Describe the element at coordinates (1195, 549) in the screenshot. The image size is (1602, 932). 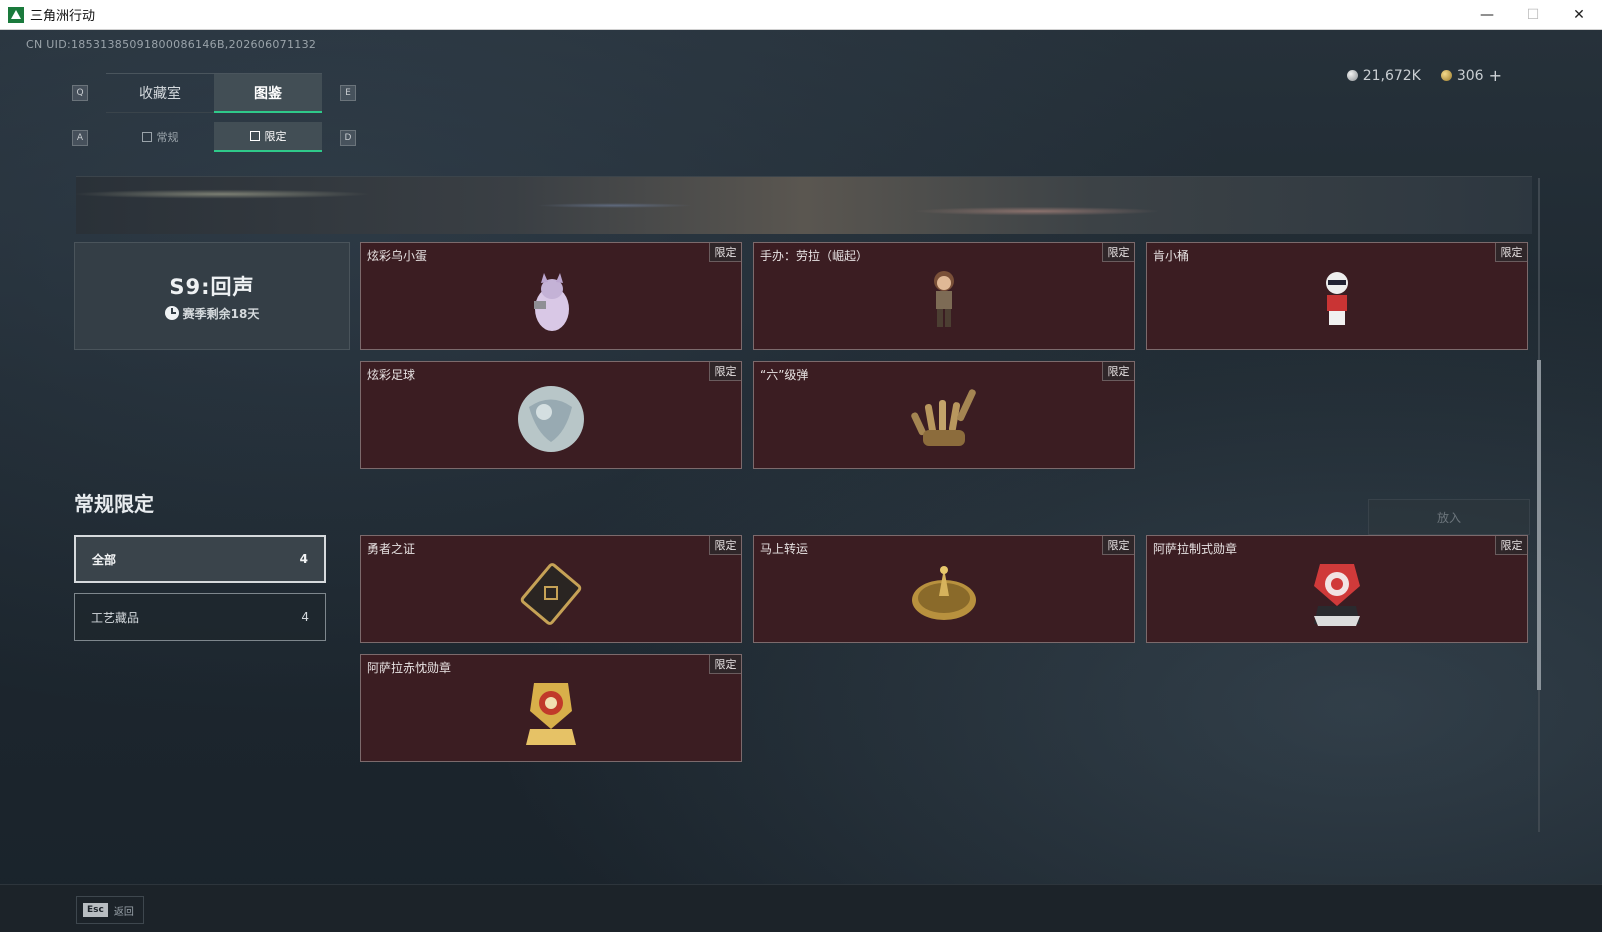
I see `item-name: 阿萨拉制式勋章` at that location.